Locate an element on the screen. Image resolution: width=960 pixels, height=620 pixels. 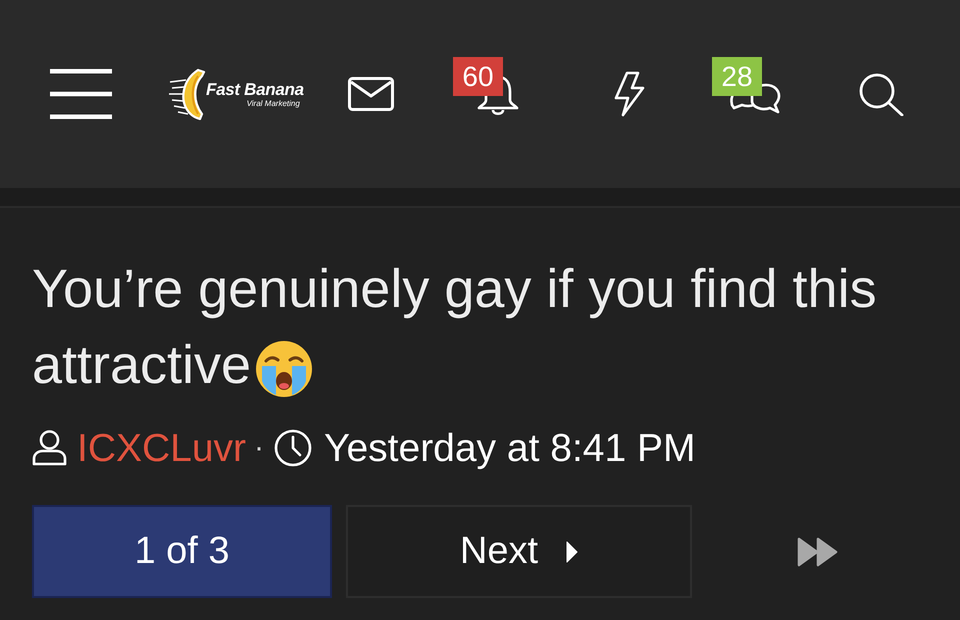
search-button is located at coordinates (881, 94).